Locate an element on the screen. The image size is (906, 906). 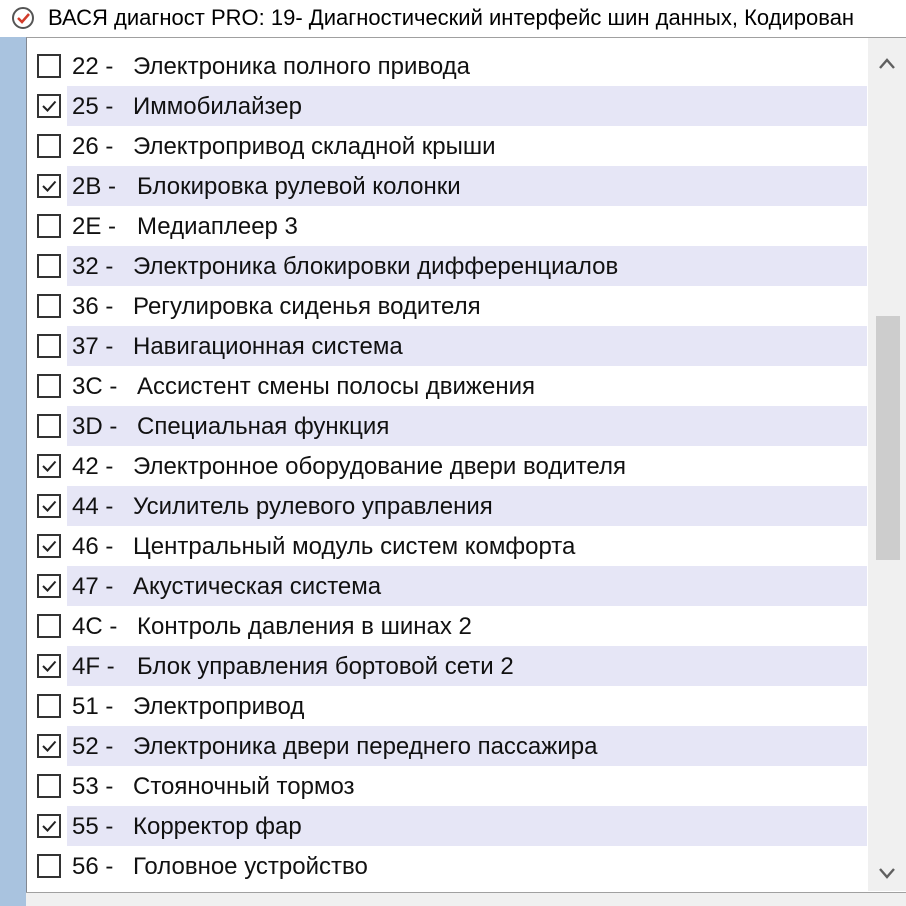
module-code: 2B - is located at coordinates (94, 186).